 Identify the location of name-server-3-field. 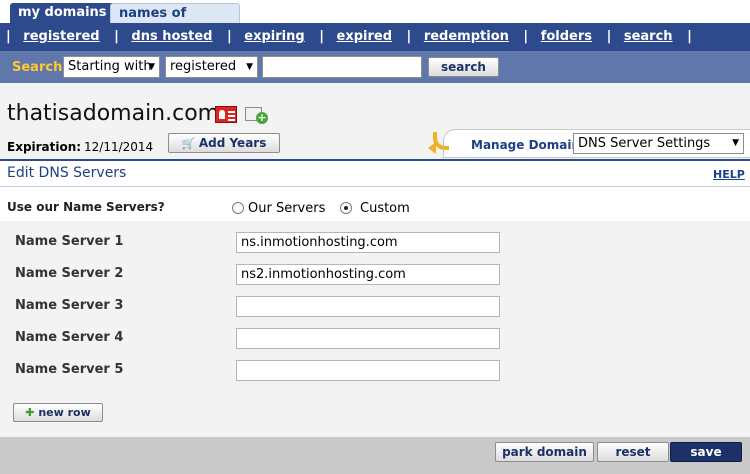
(368, 306).